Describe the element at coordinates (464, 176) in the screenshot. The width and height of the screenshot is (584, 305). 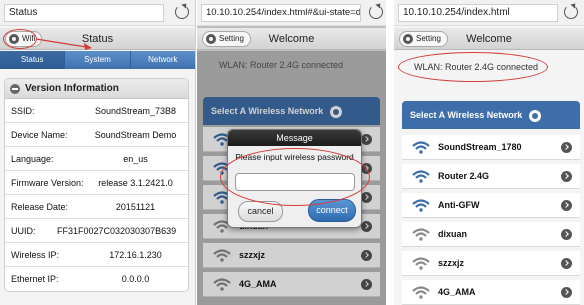
I see `network-name: Router 2.4G` at that location.